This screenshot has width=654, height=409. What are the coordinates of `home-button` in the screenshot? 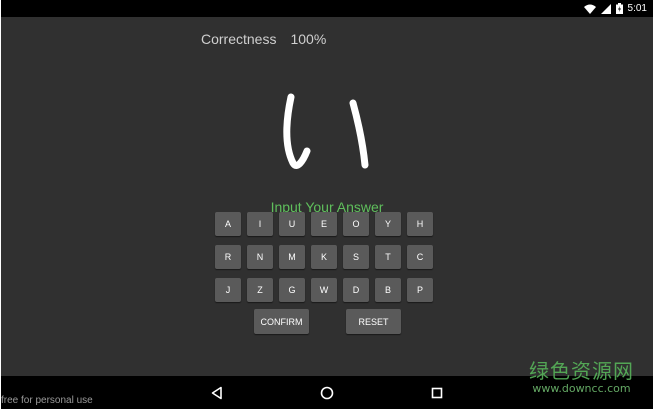 It's located at (327, 393).